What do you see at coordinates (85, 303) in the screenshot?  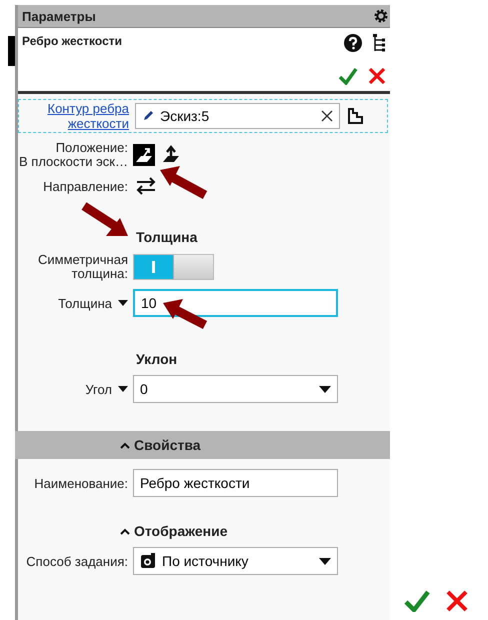 I see `thickness-label: Толщина` at bounding box center [85, 303].